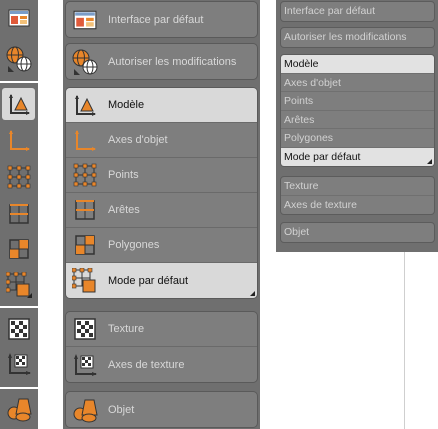 This screenshot has width=438, height=429. I want to click on object-group: Objet, so click(161, 409).